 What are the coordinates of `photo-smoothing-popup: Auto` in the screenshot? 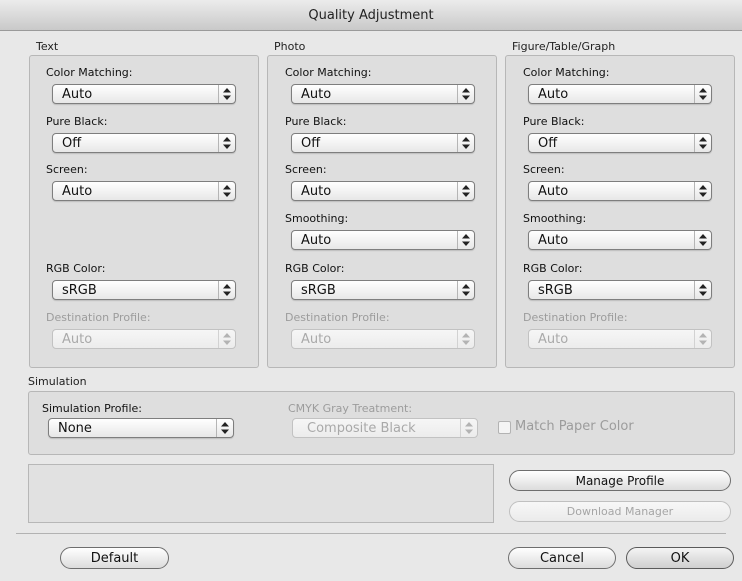 It's located at (383, 240).